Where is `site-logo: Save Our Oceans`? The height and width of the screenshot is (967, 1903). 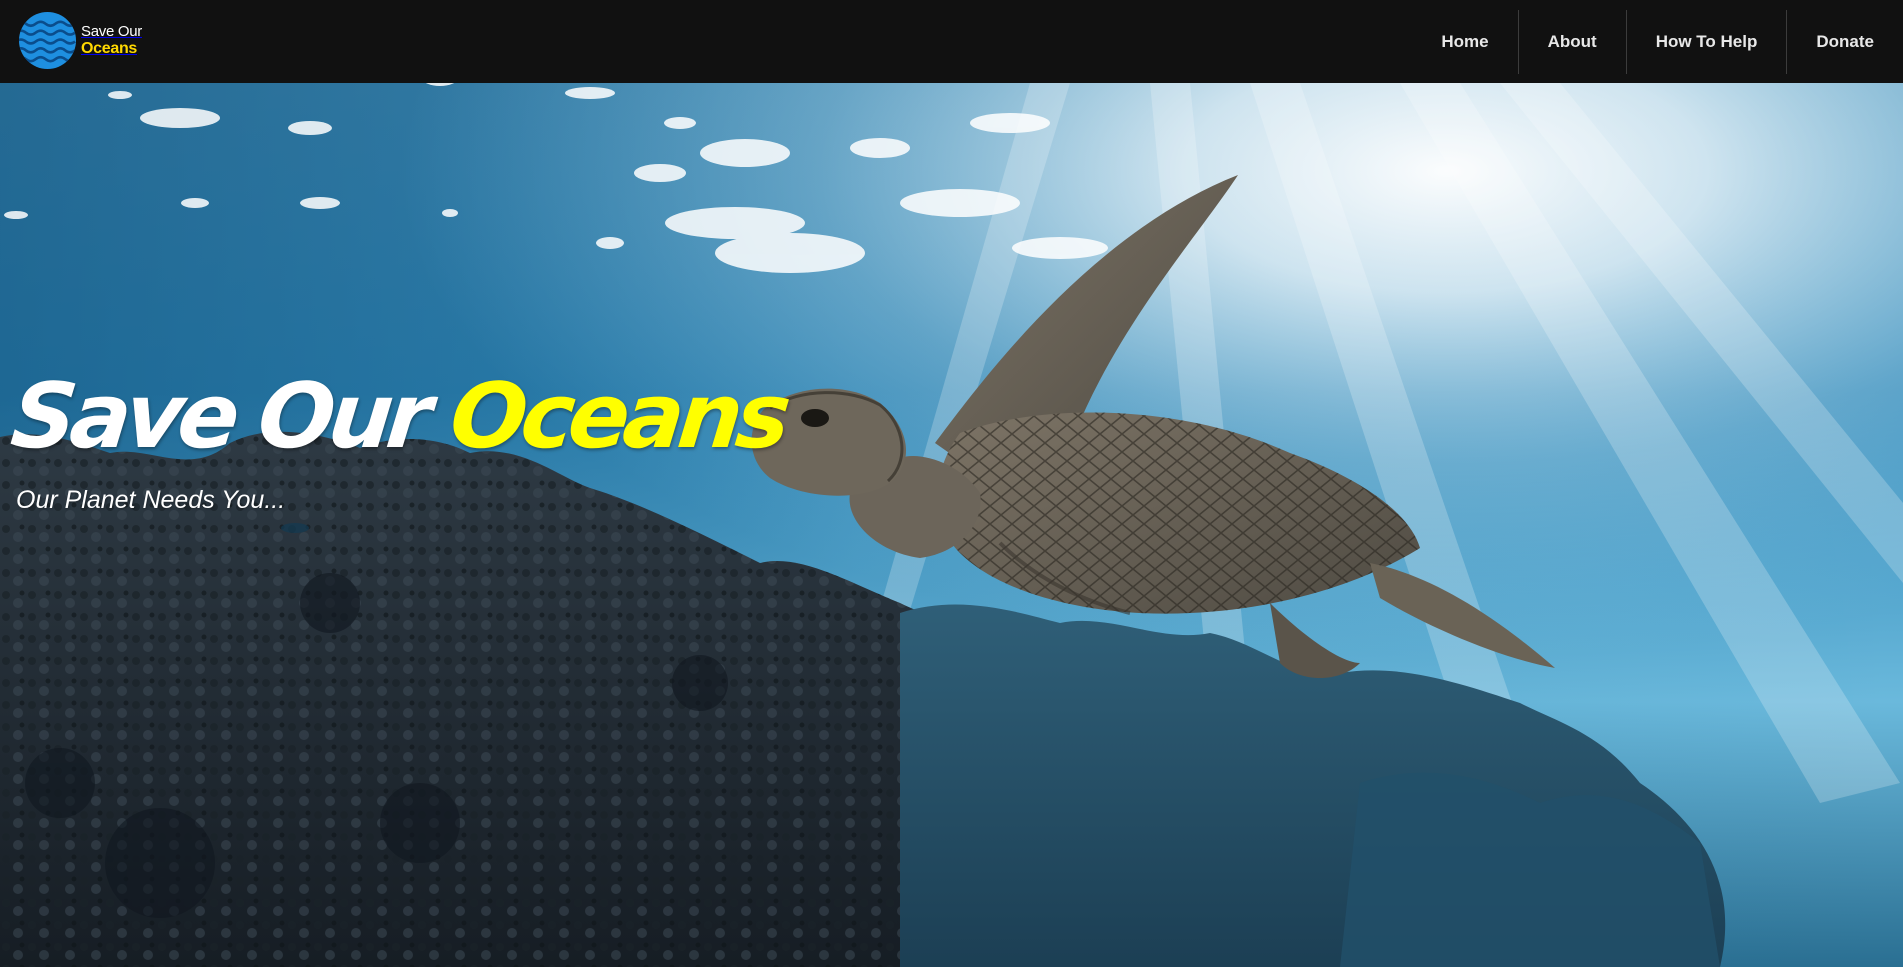 site-logo: Save Our Oceans is located at coordinates (80, 40).